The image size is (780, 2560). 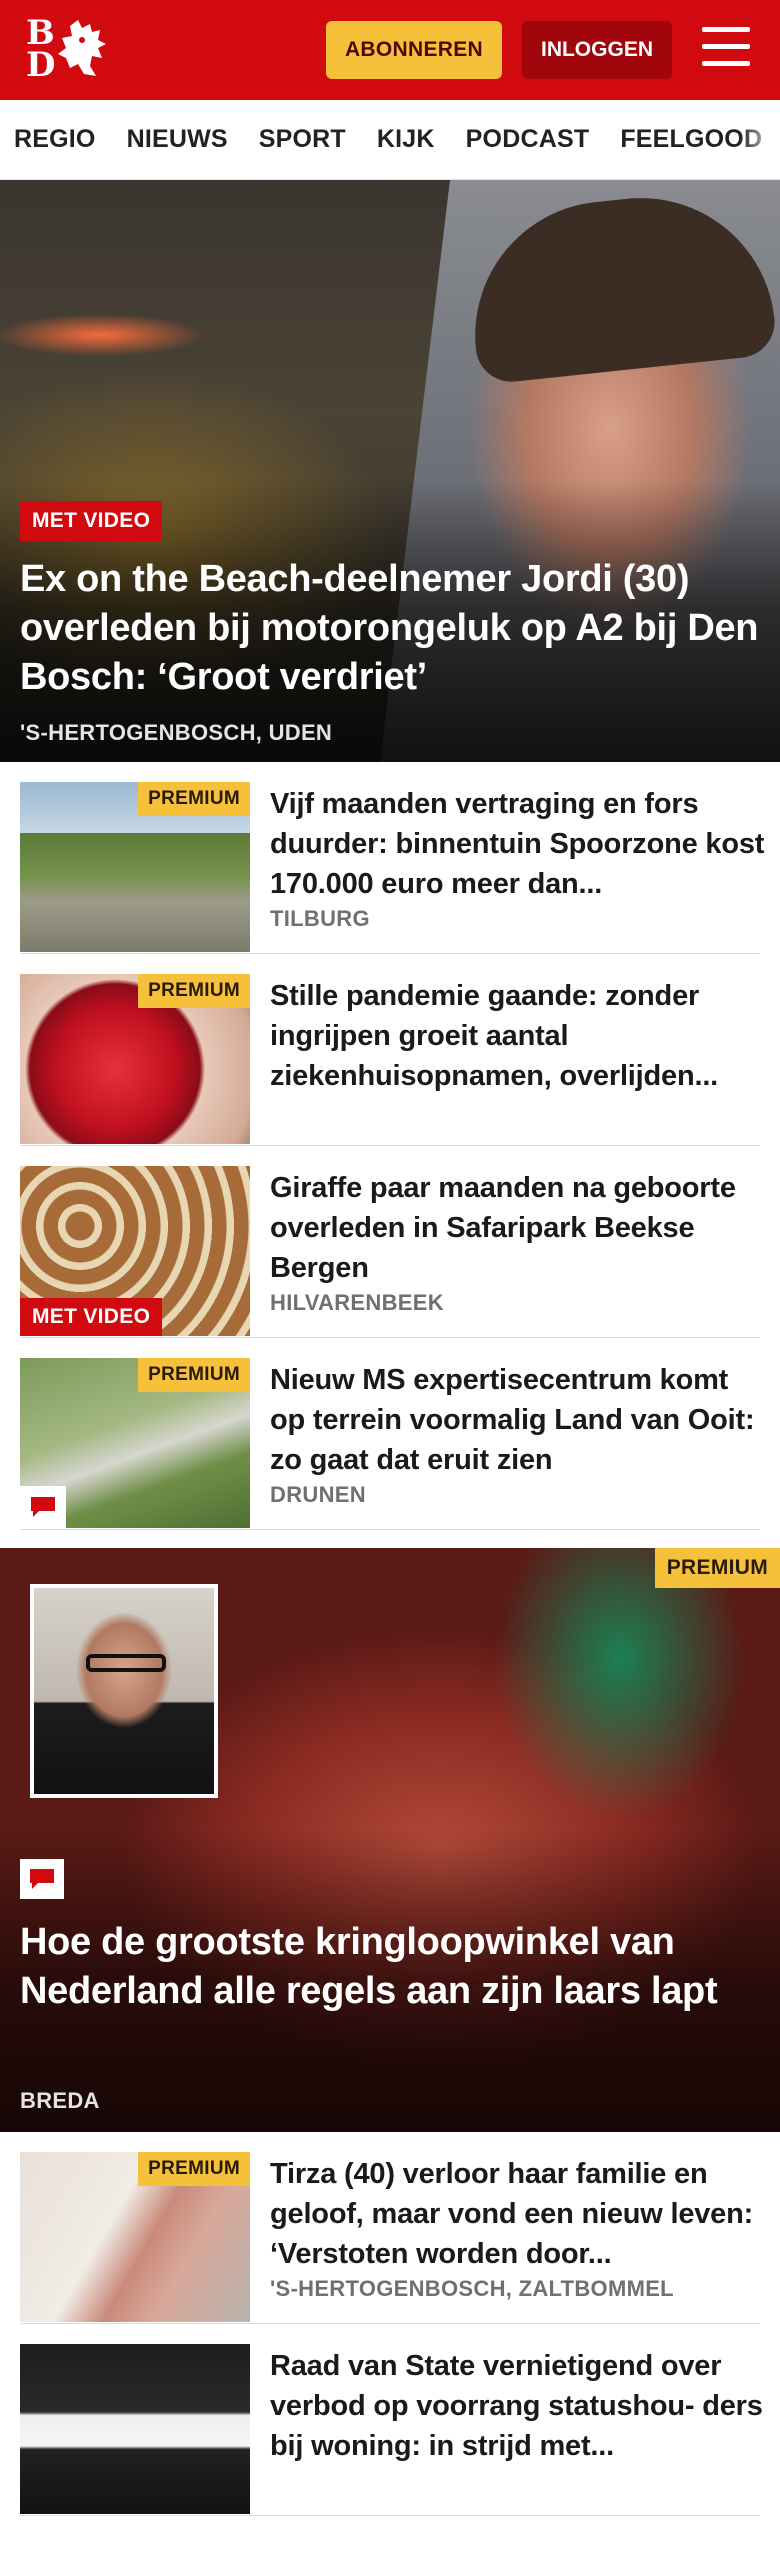 I want to click on feature-location: BREDA, so click(x=60, y=2100).